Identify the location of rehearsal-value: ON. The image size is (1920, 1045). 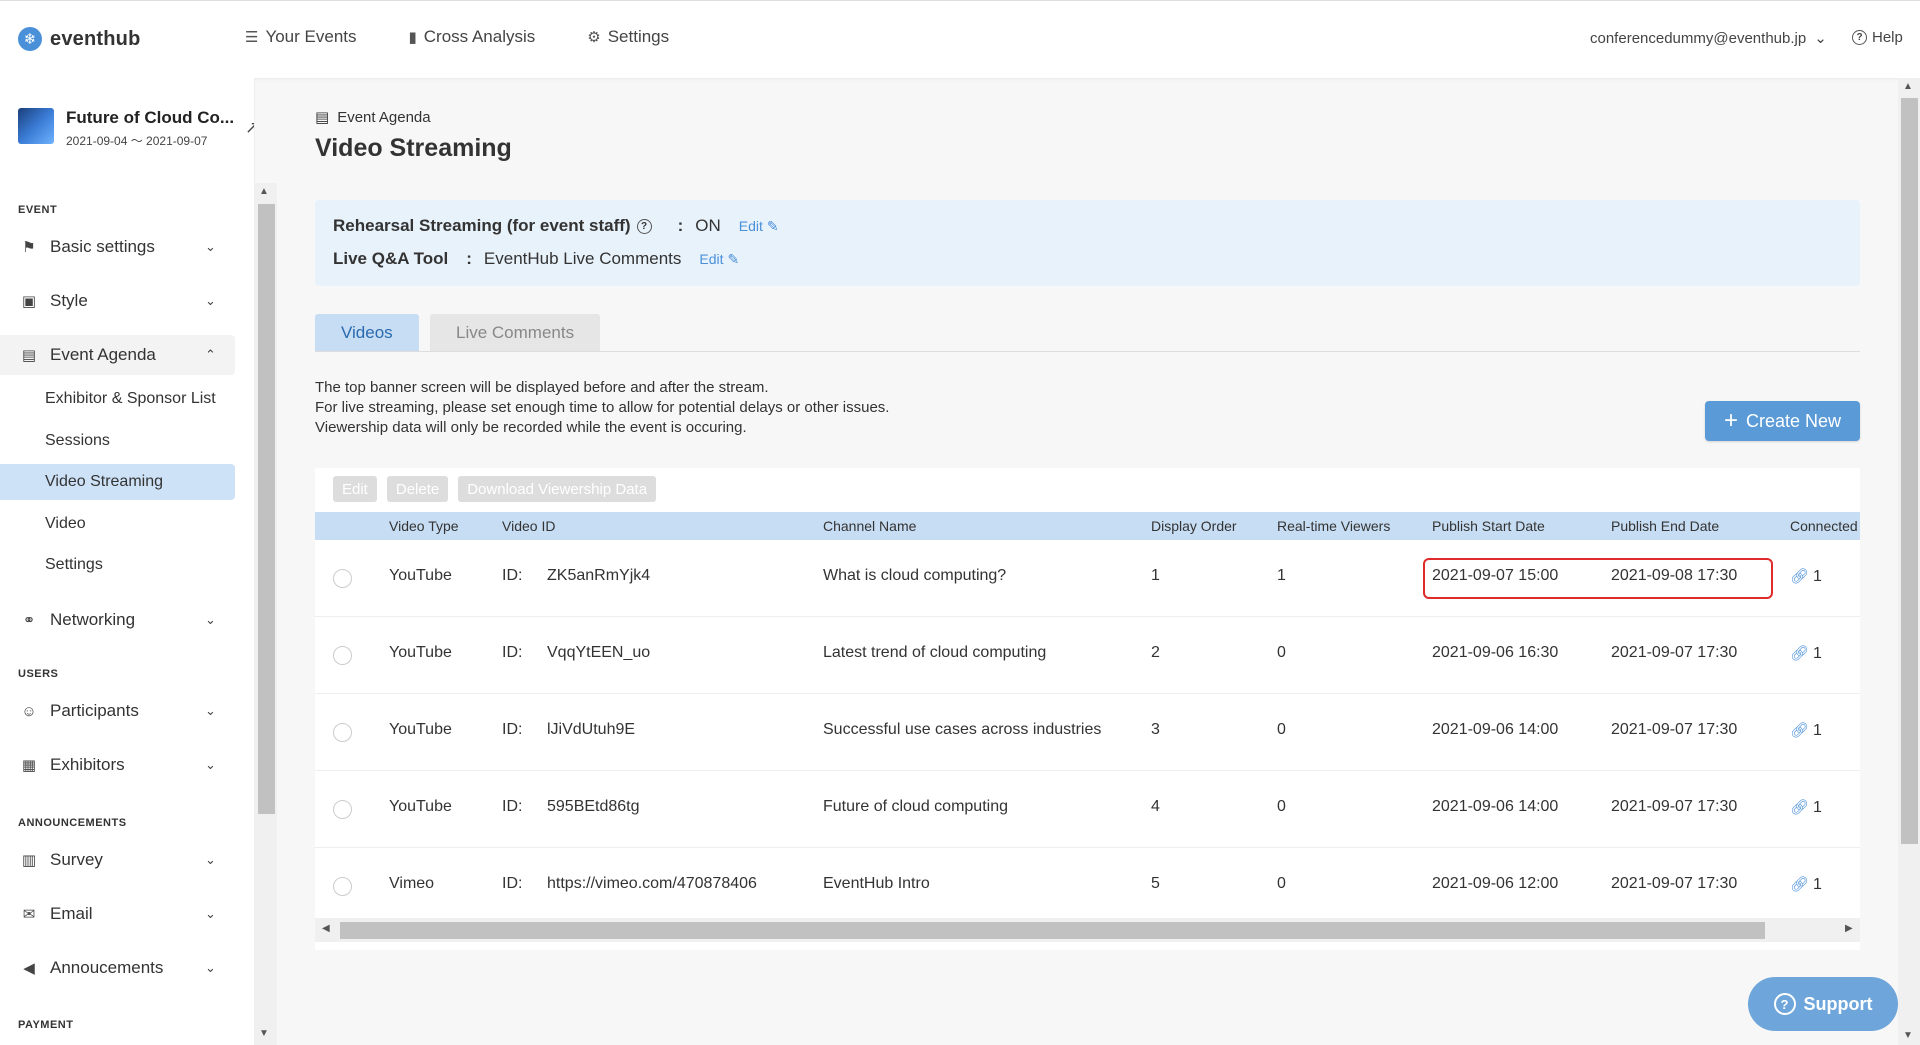
(708, 225).